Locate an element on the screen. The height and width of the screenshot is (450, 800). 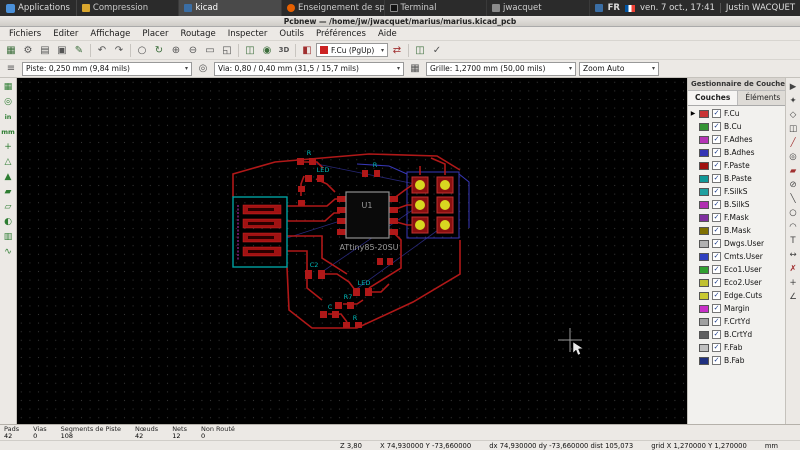
track-width-select: Piste: 0,250 mm (9,84 mils) ▾ is located at coordinates (107, 68).